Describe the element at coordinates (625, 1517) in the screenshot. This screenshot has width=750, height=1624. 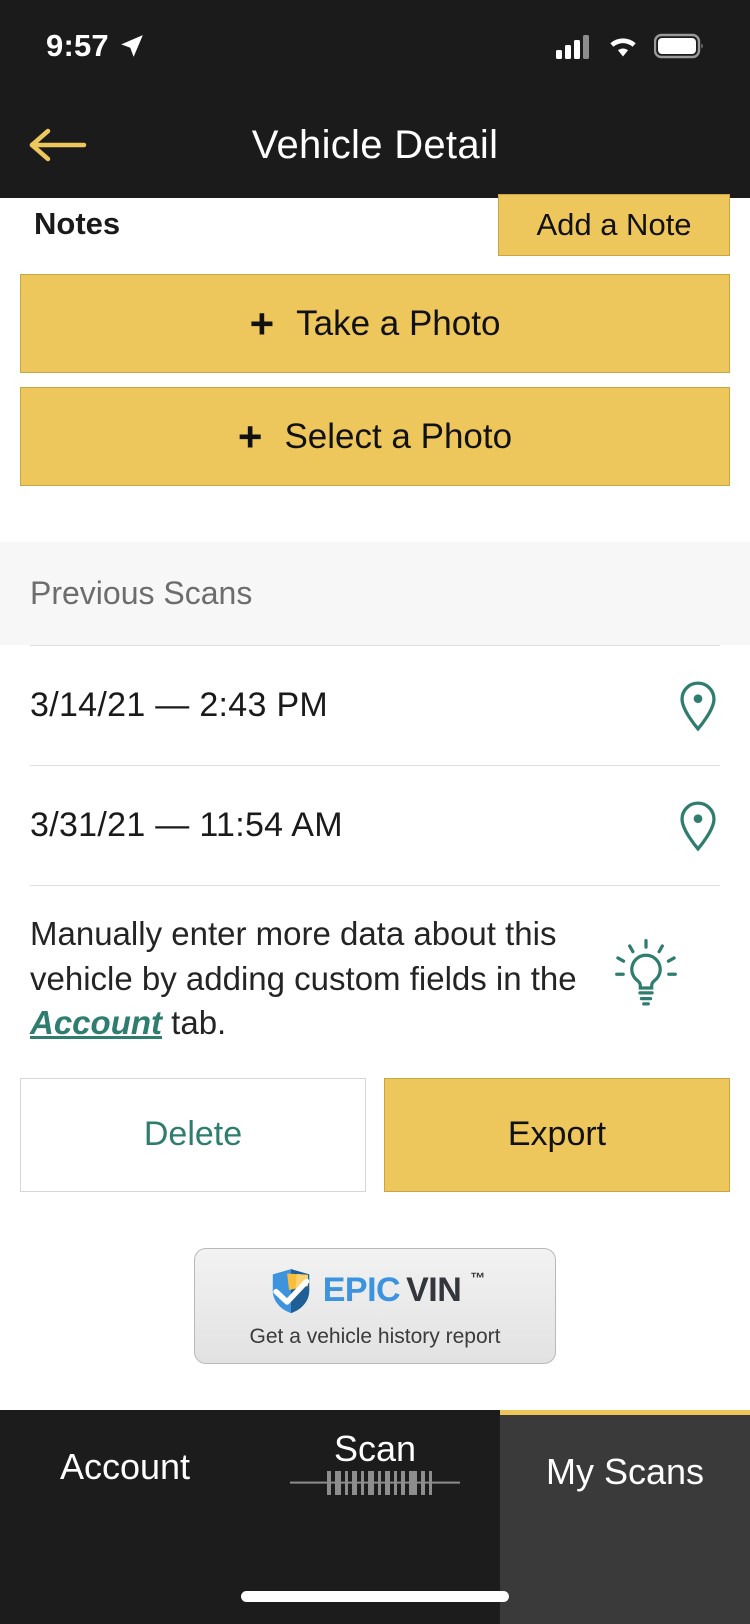
I see `tab-my-scans: My Scans` at that location.